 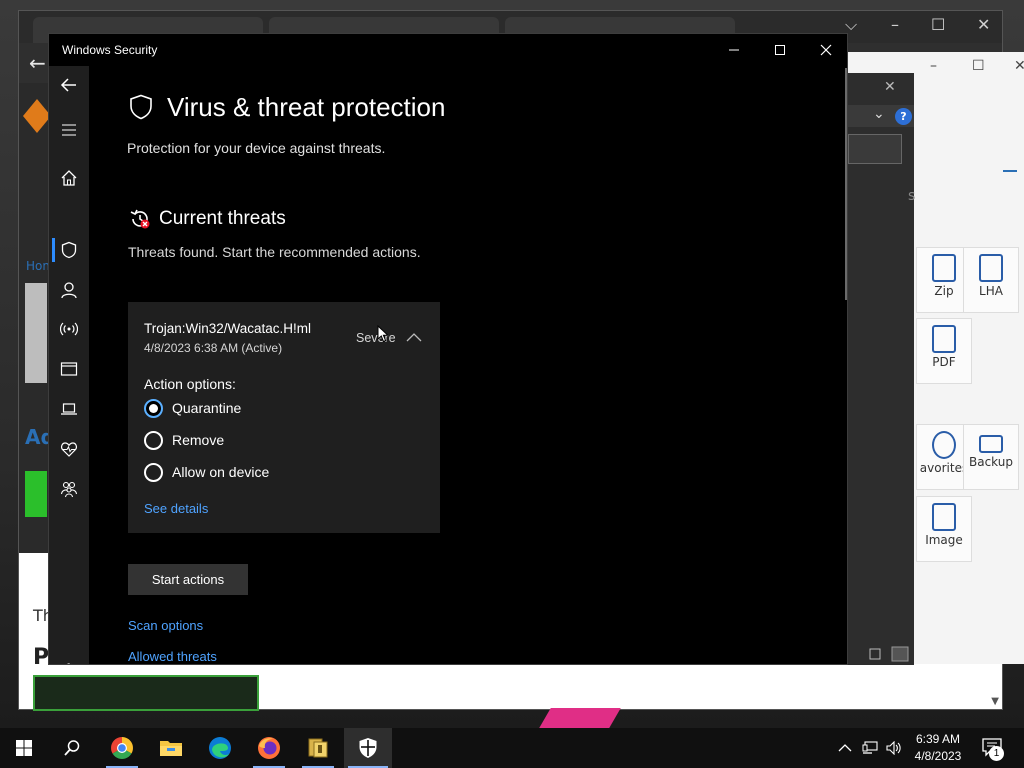 What do you see at coordinates (448, 50) in the screenshot?
I see `title-bar: Windows Security` at bounding box center [448, 50].